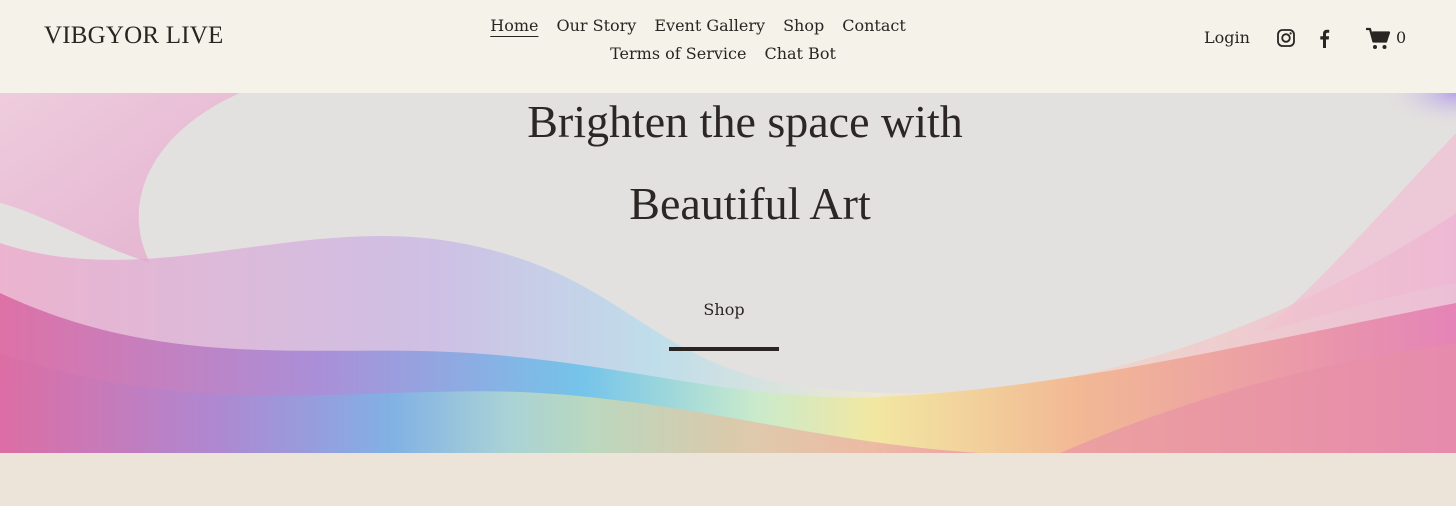 The width and height of the screenshot is (1456, 506). I want to click on nav-item-event-gallery: Event Gallery, so click(709, 26).